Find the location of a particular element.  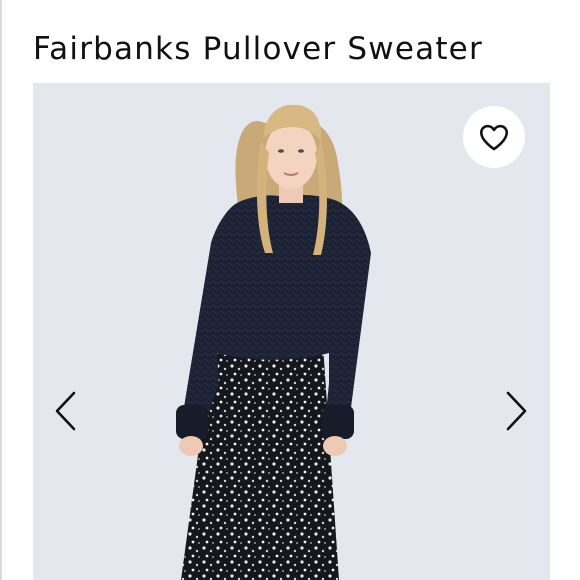

product-title: Fairbanks Pullover Sweater is located at coordinates (258, 48).